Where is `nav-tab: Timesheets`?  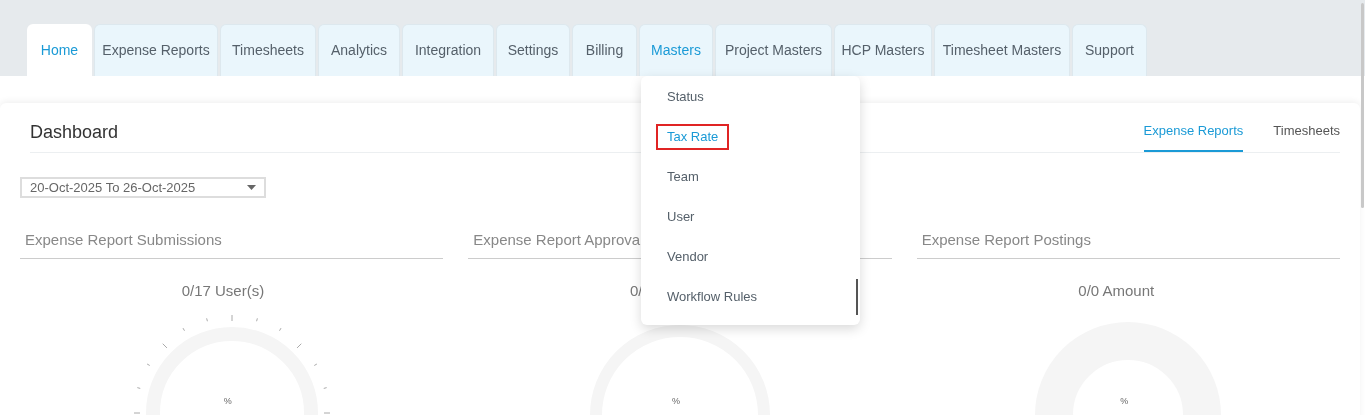 nav-tab: Timesheets is located at coordinates (268, 50).